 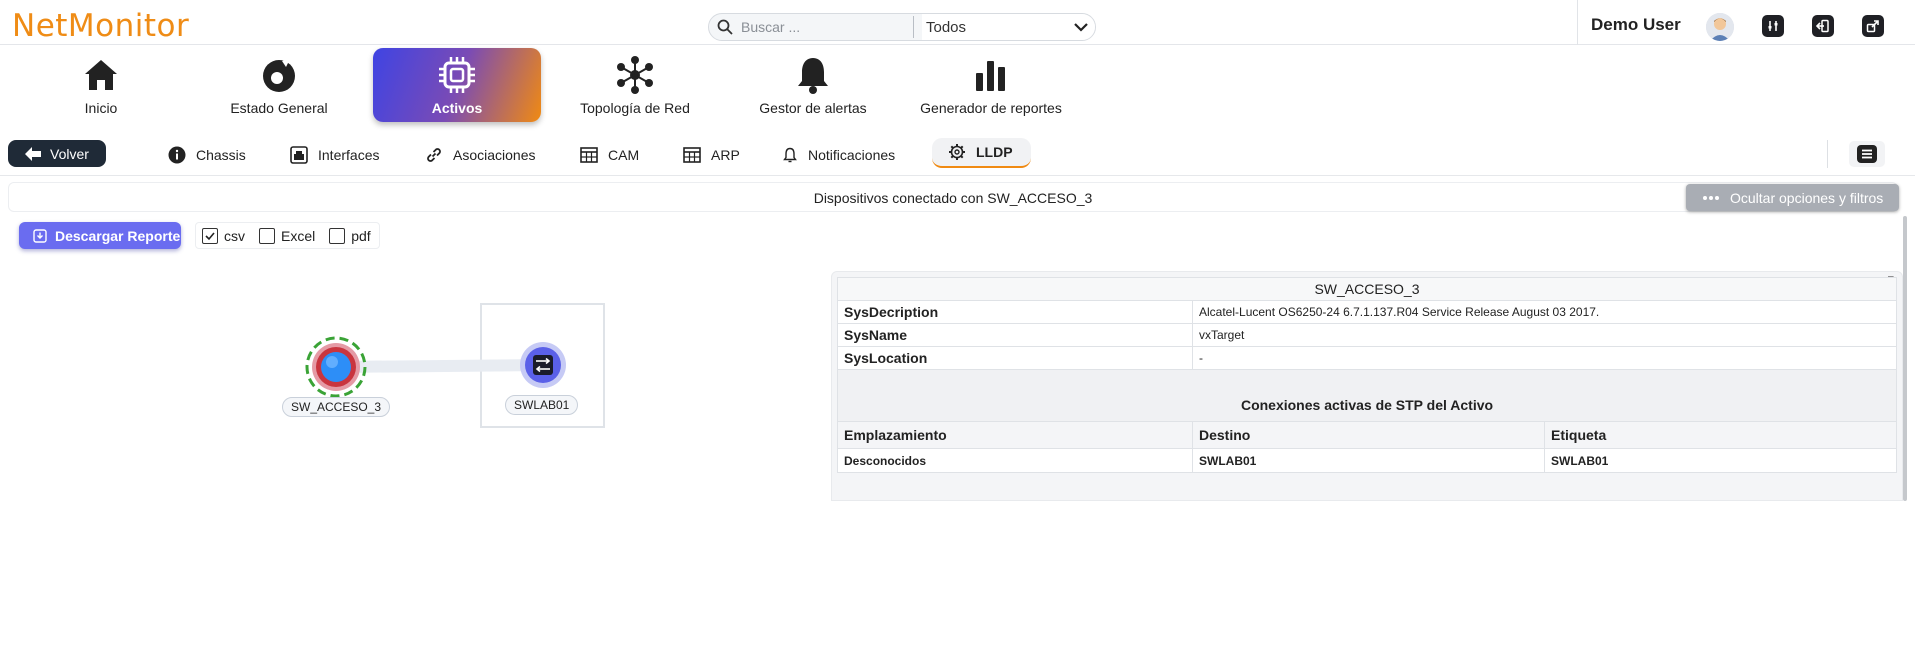 What do you see at coordinates (494, 155) in the screenshot?
I see `tab-label: Asociaciones` at bounding box center [494, 155].